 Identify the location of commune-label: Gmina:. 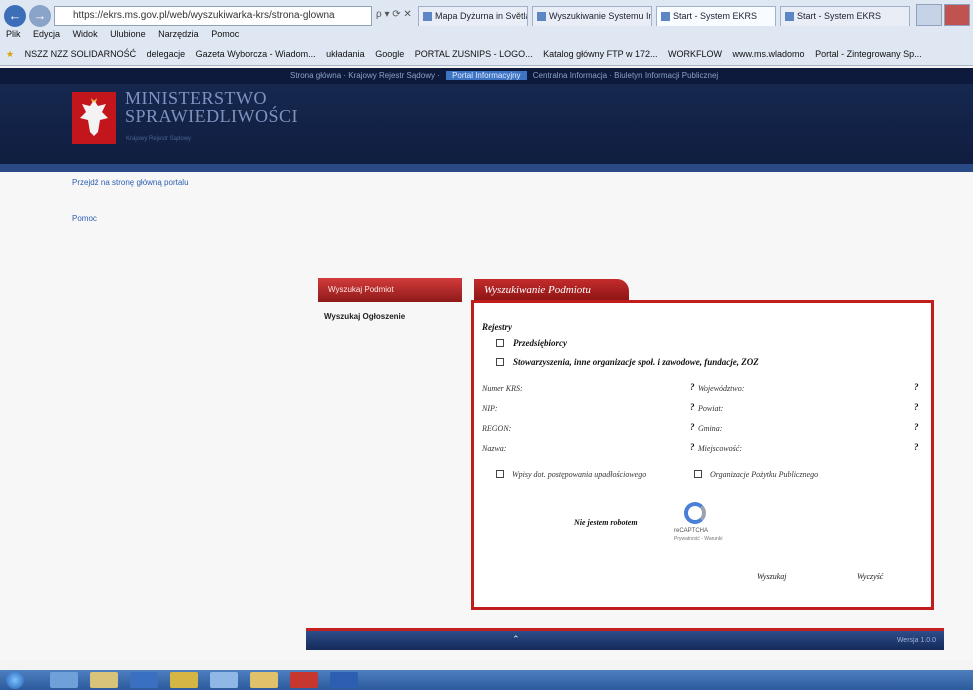
(710, 428).